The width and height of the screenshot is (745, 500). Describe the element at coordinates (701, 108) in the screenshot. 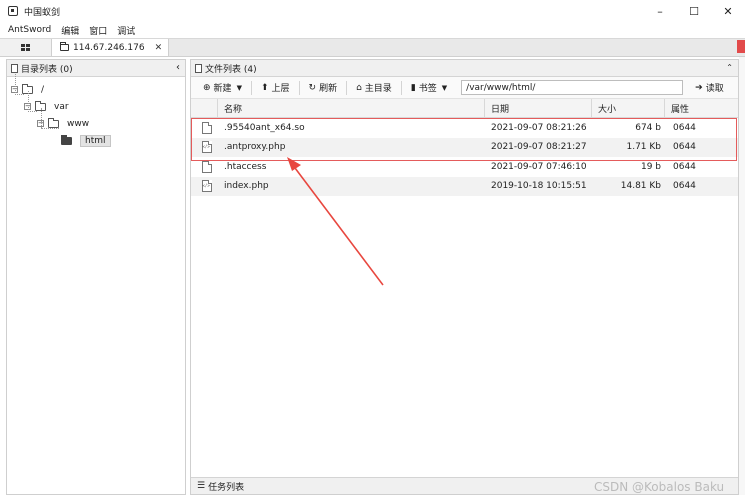

I see `column-attr: 属性` at that location.